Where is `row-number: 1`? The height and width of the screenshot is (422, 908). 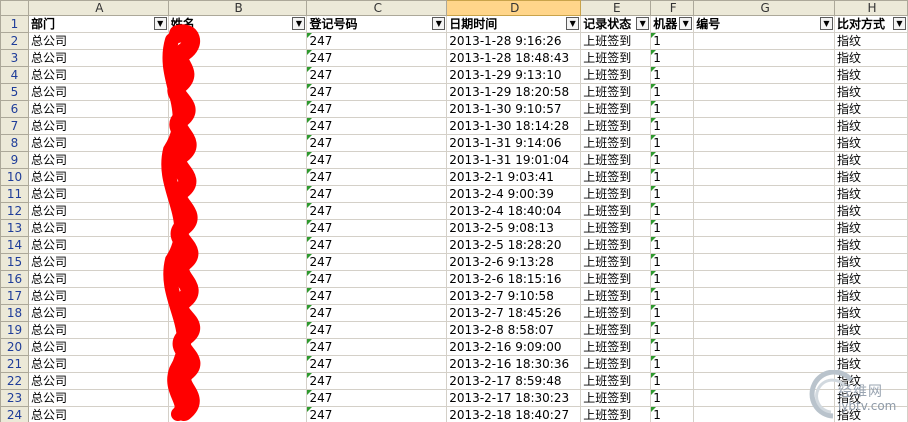
row-number: 1 is located at coordinates (14, 24).